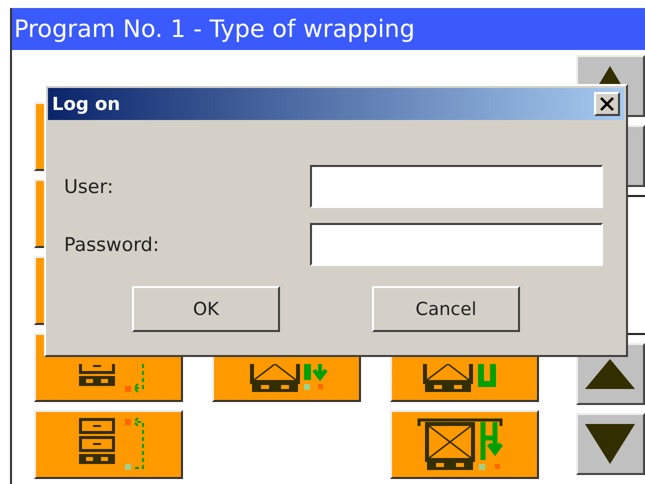  I want to click on field-label: Password:, so click(112, 245).